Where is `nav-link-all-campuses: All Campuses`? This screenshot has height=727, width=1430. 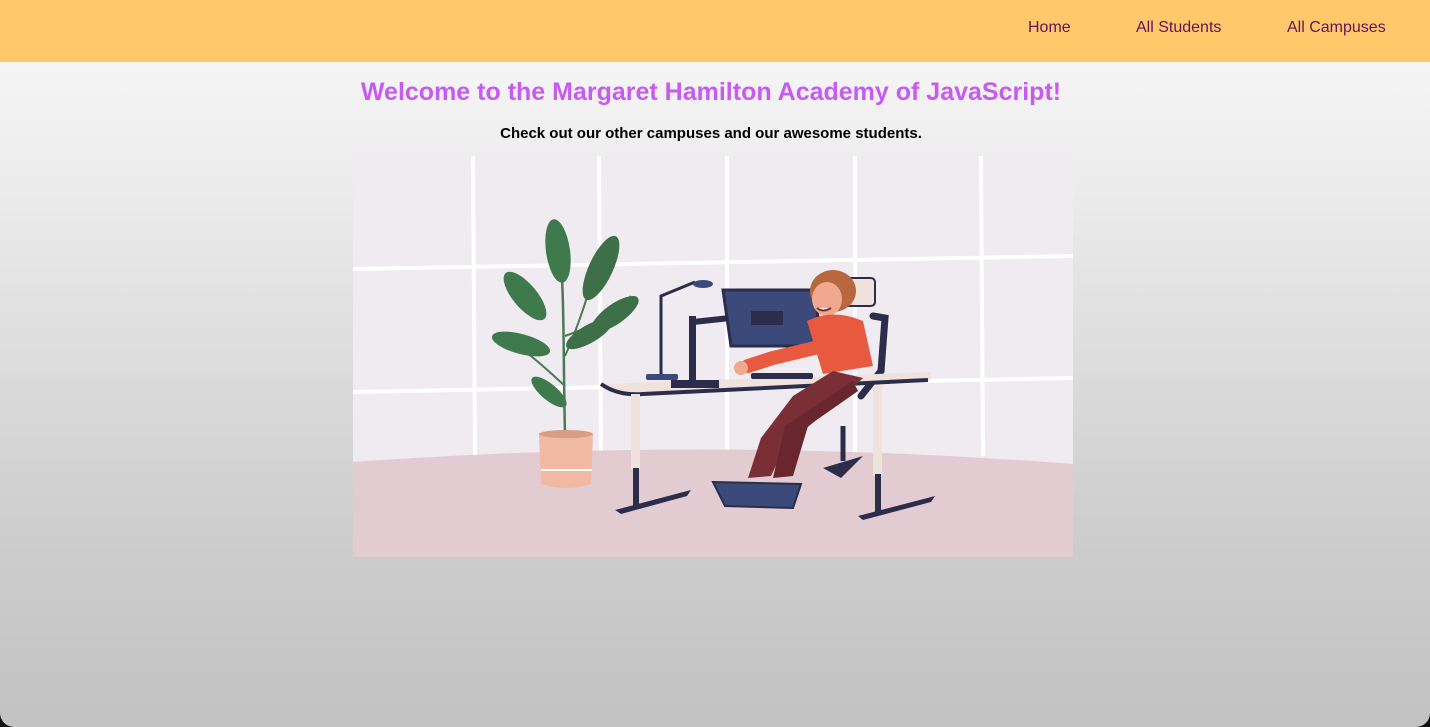
nav-link-all-campuses: All Campuses is located at coordinates (1336, 28).